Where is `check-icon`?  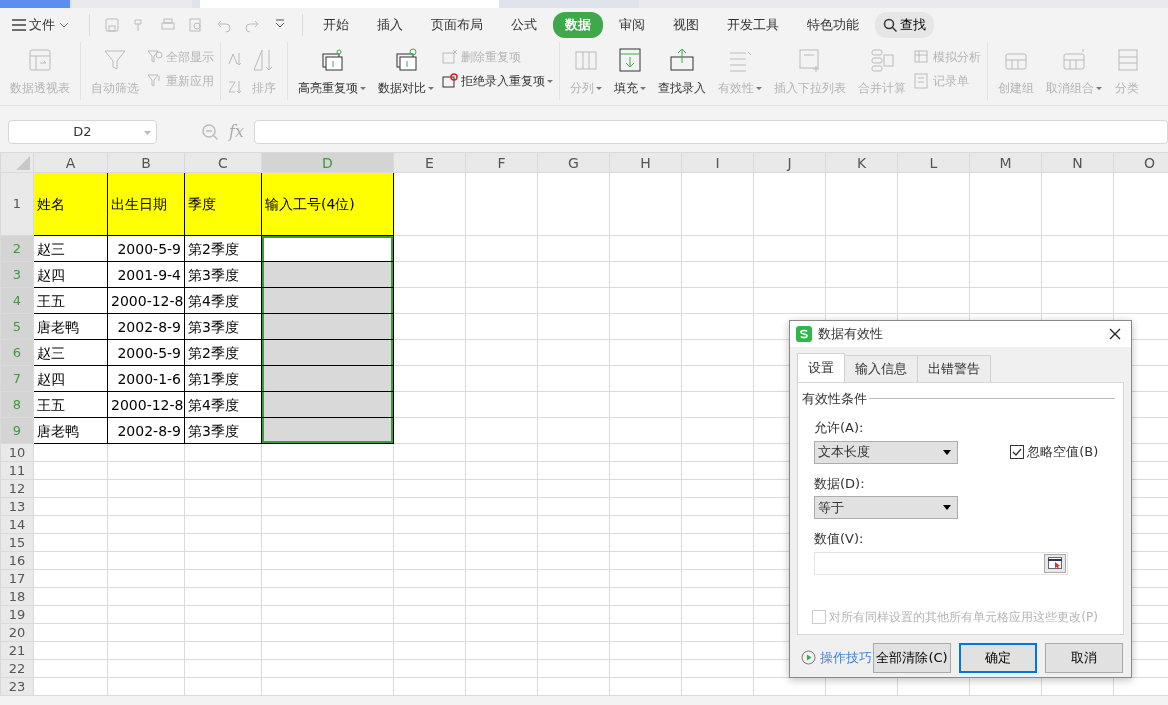 check-icon is located at coordinates (1017, 452).